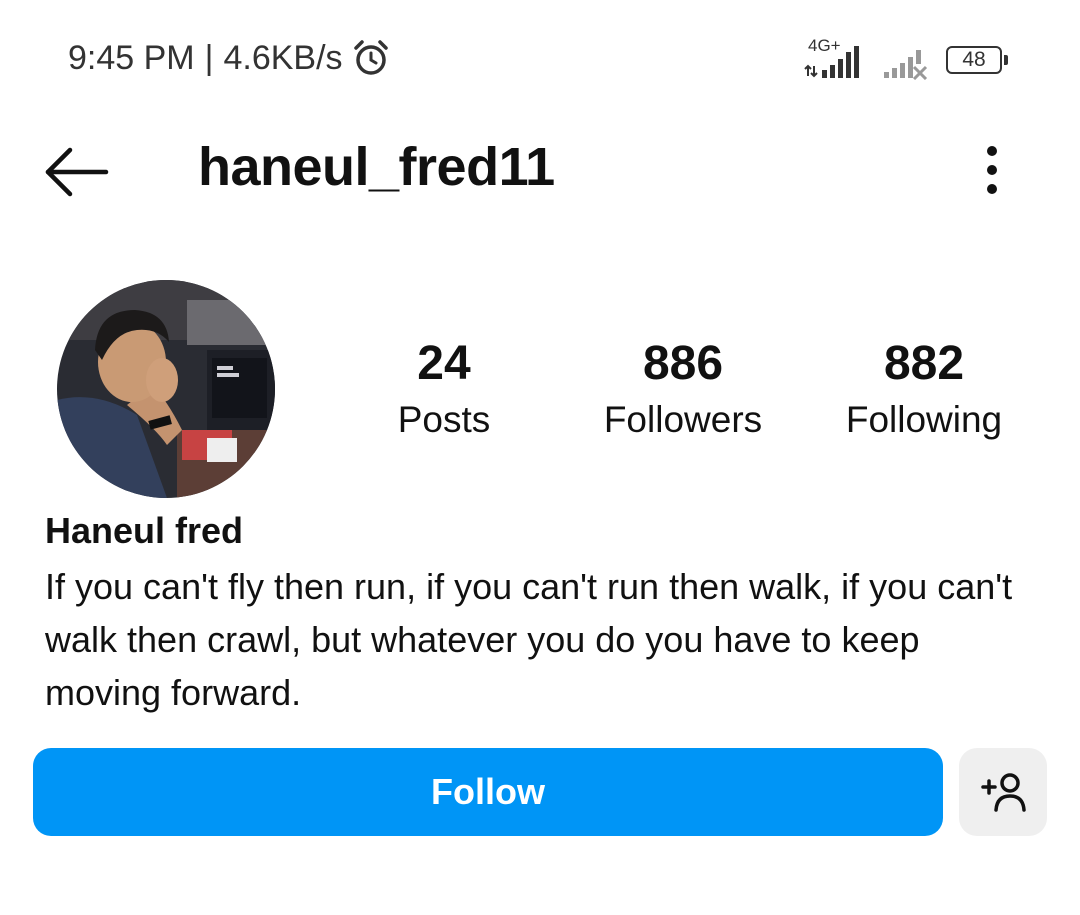  What do you see at coordinates (924, 419) in the screenshot?
I see `following-label: Following` at bounding box center [924, 419].